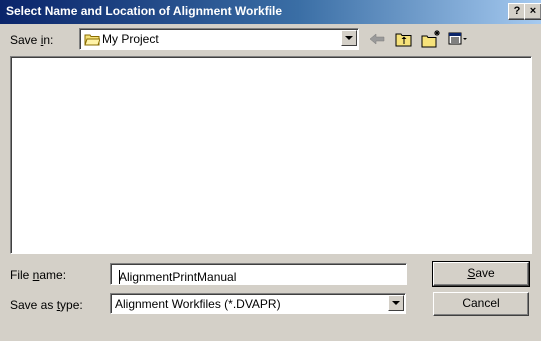 The width and height of the screenshot is (541, 341). What do you see at coordinates (32, 40) in the screenshot?
I see `save-in-label: Save in:` at bounding box center [32, 40].